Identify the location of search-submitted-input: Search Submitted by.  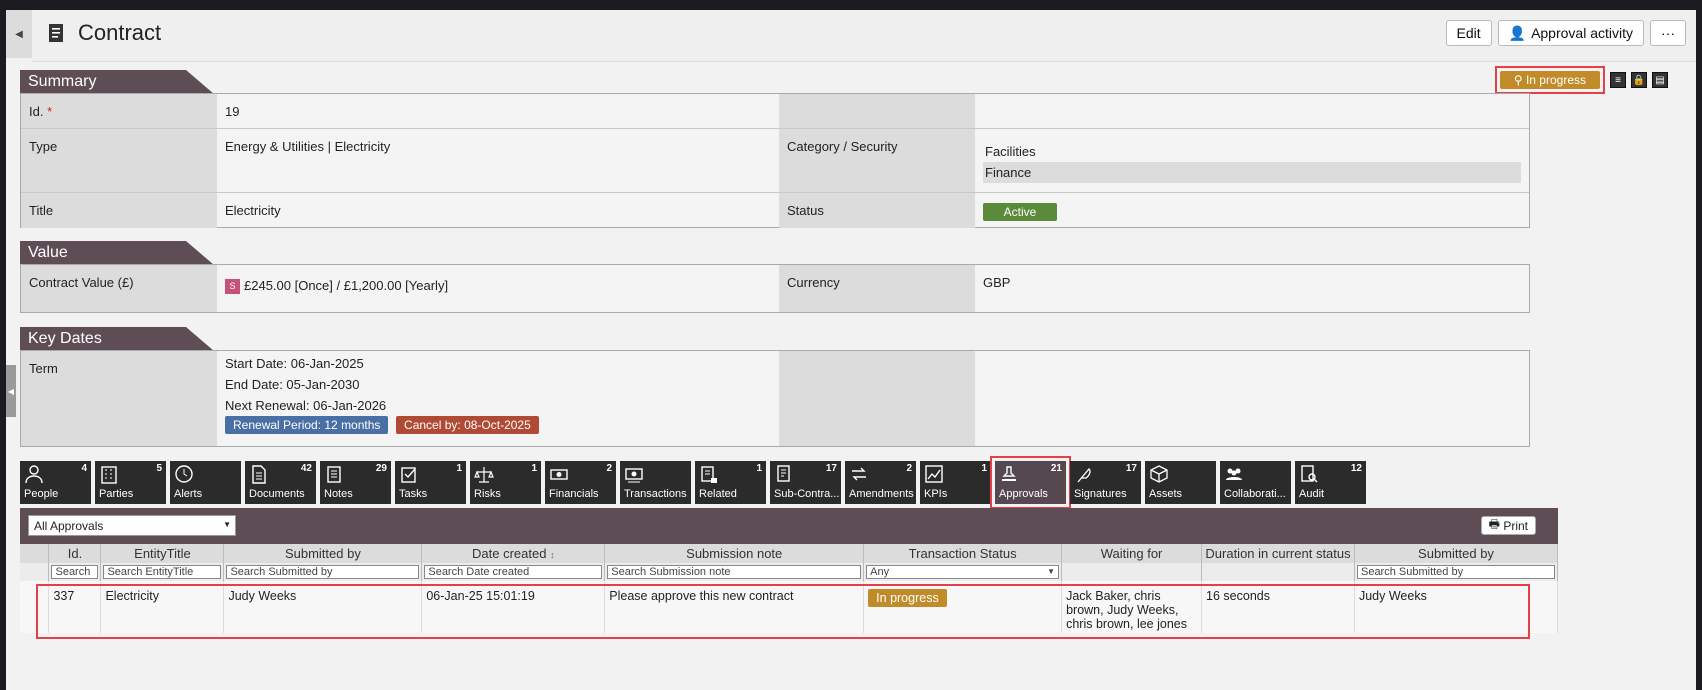
(323, 572).